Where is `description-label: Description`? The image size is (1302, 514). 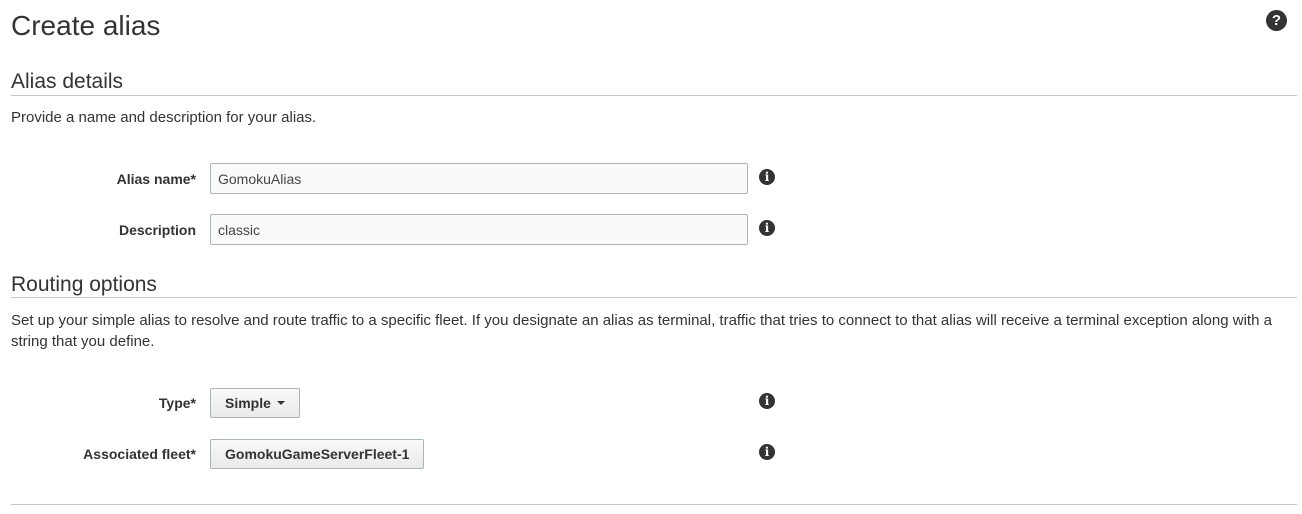
description-label: Description is located at coordinates (157, 230).